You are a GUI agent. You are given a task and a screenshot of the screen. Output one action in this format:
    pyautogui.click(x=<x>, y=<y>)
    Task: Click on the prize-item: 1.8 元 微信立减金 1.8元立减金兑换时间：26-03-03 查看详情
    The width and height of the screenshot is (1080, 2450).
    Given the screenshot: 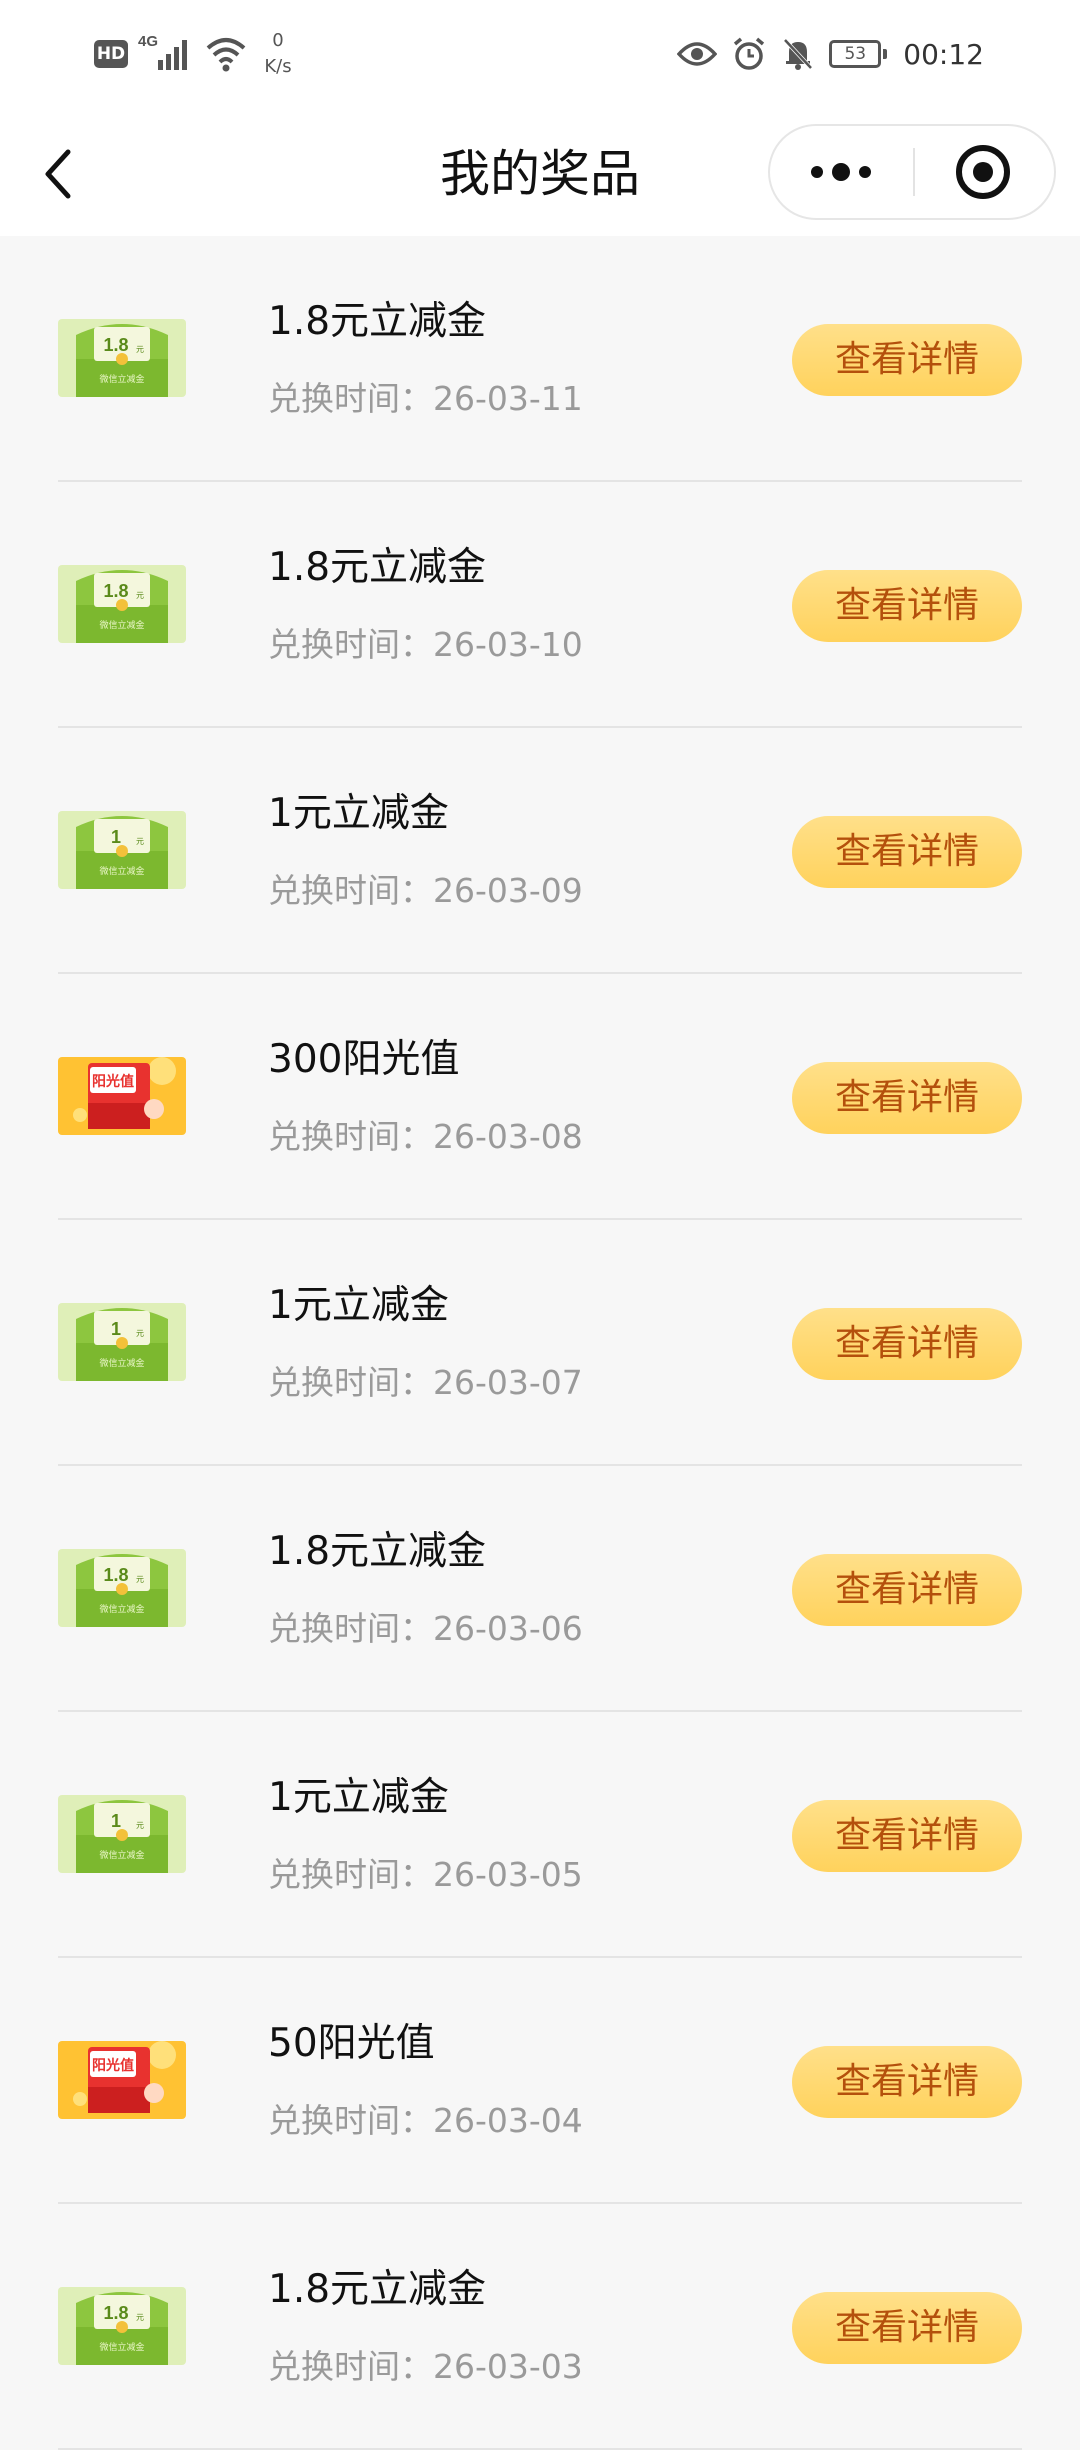 What is the action you would take?
    pyautogui.click(x=540, y=2327)
    